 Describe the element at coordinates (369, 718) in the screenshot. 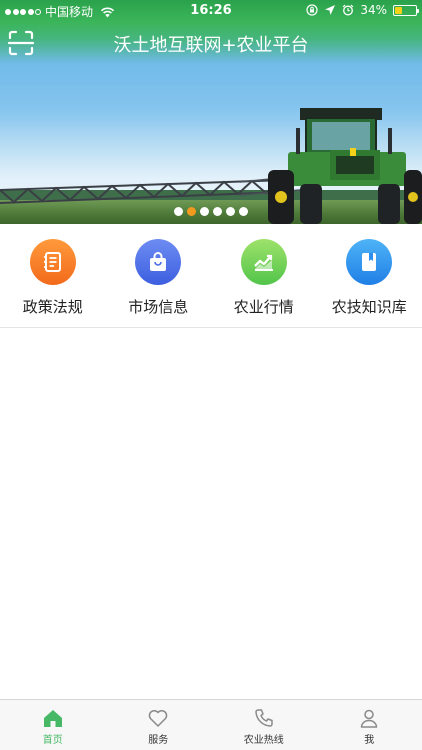

I see `person-icon` at that location.